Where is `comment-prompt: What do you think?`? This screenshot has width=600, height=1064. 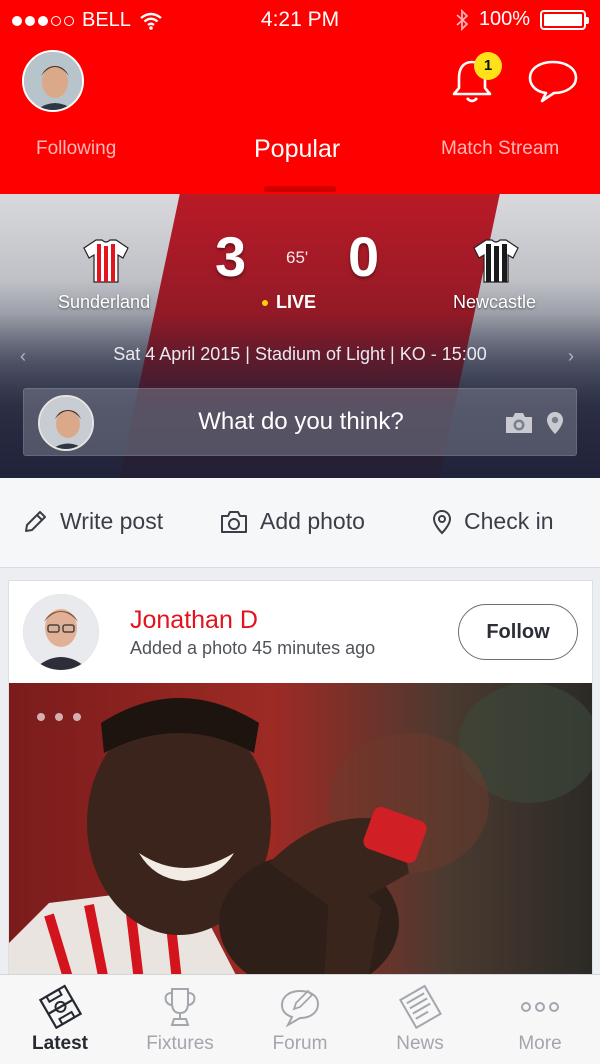
comment-prompt: What do you think? is located at coordinates (301, 421).